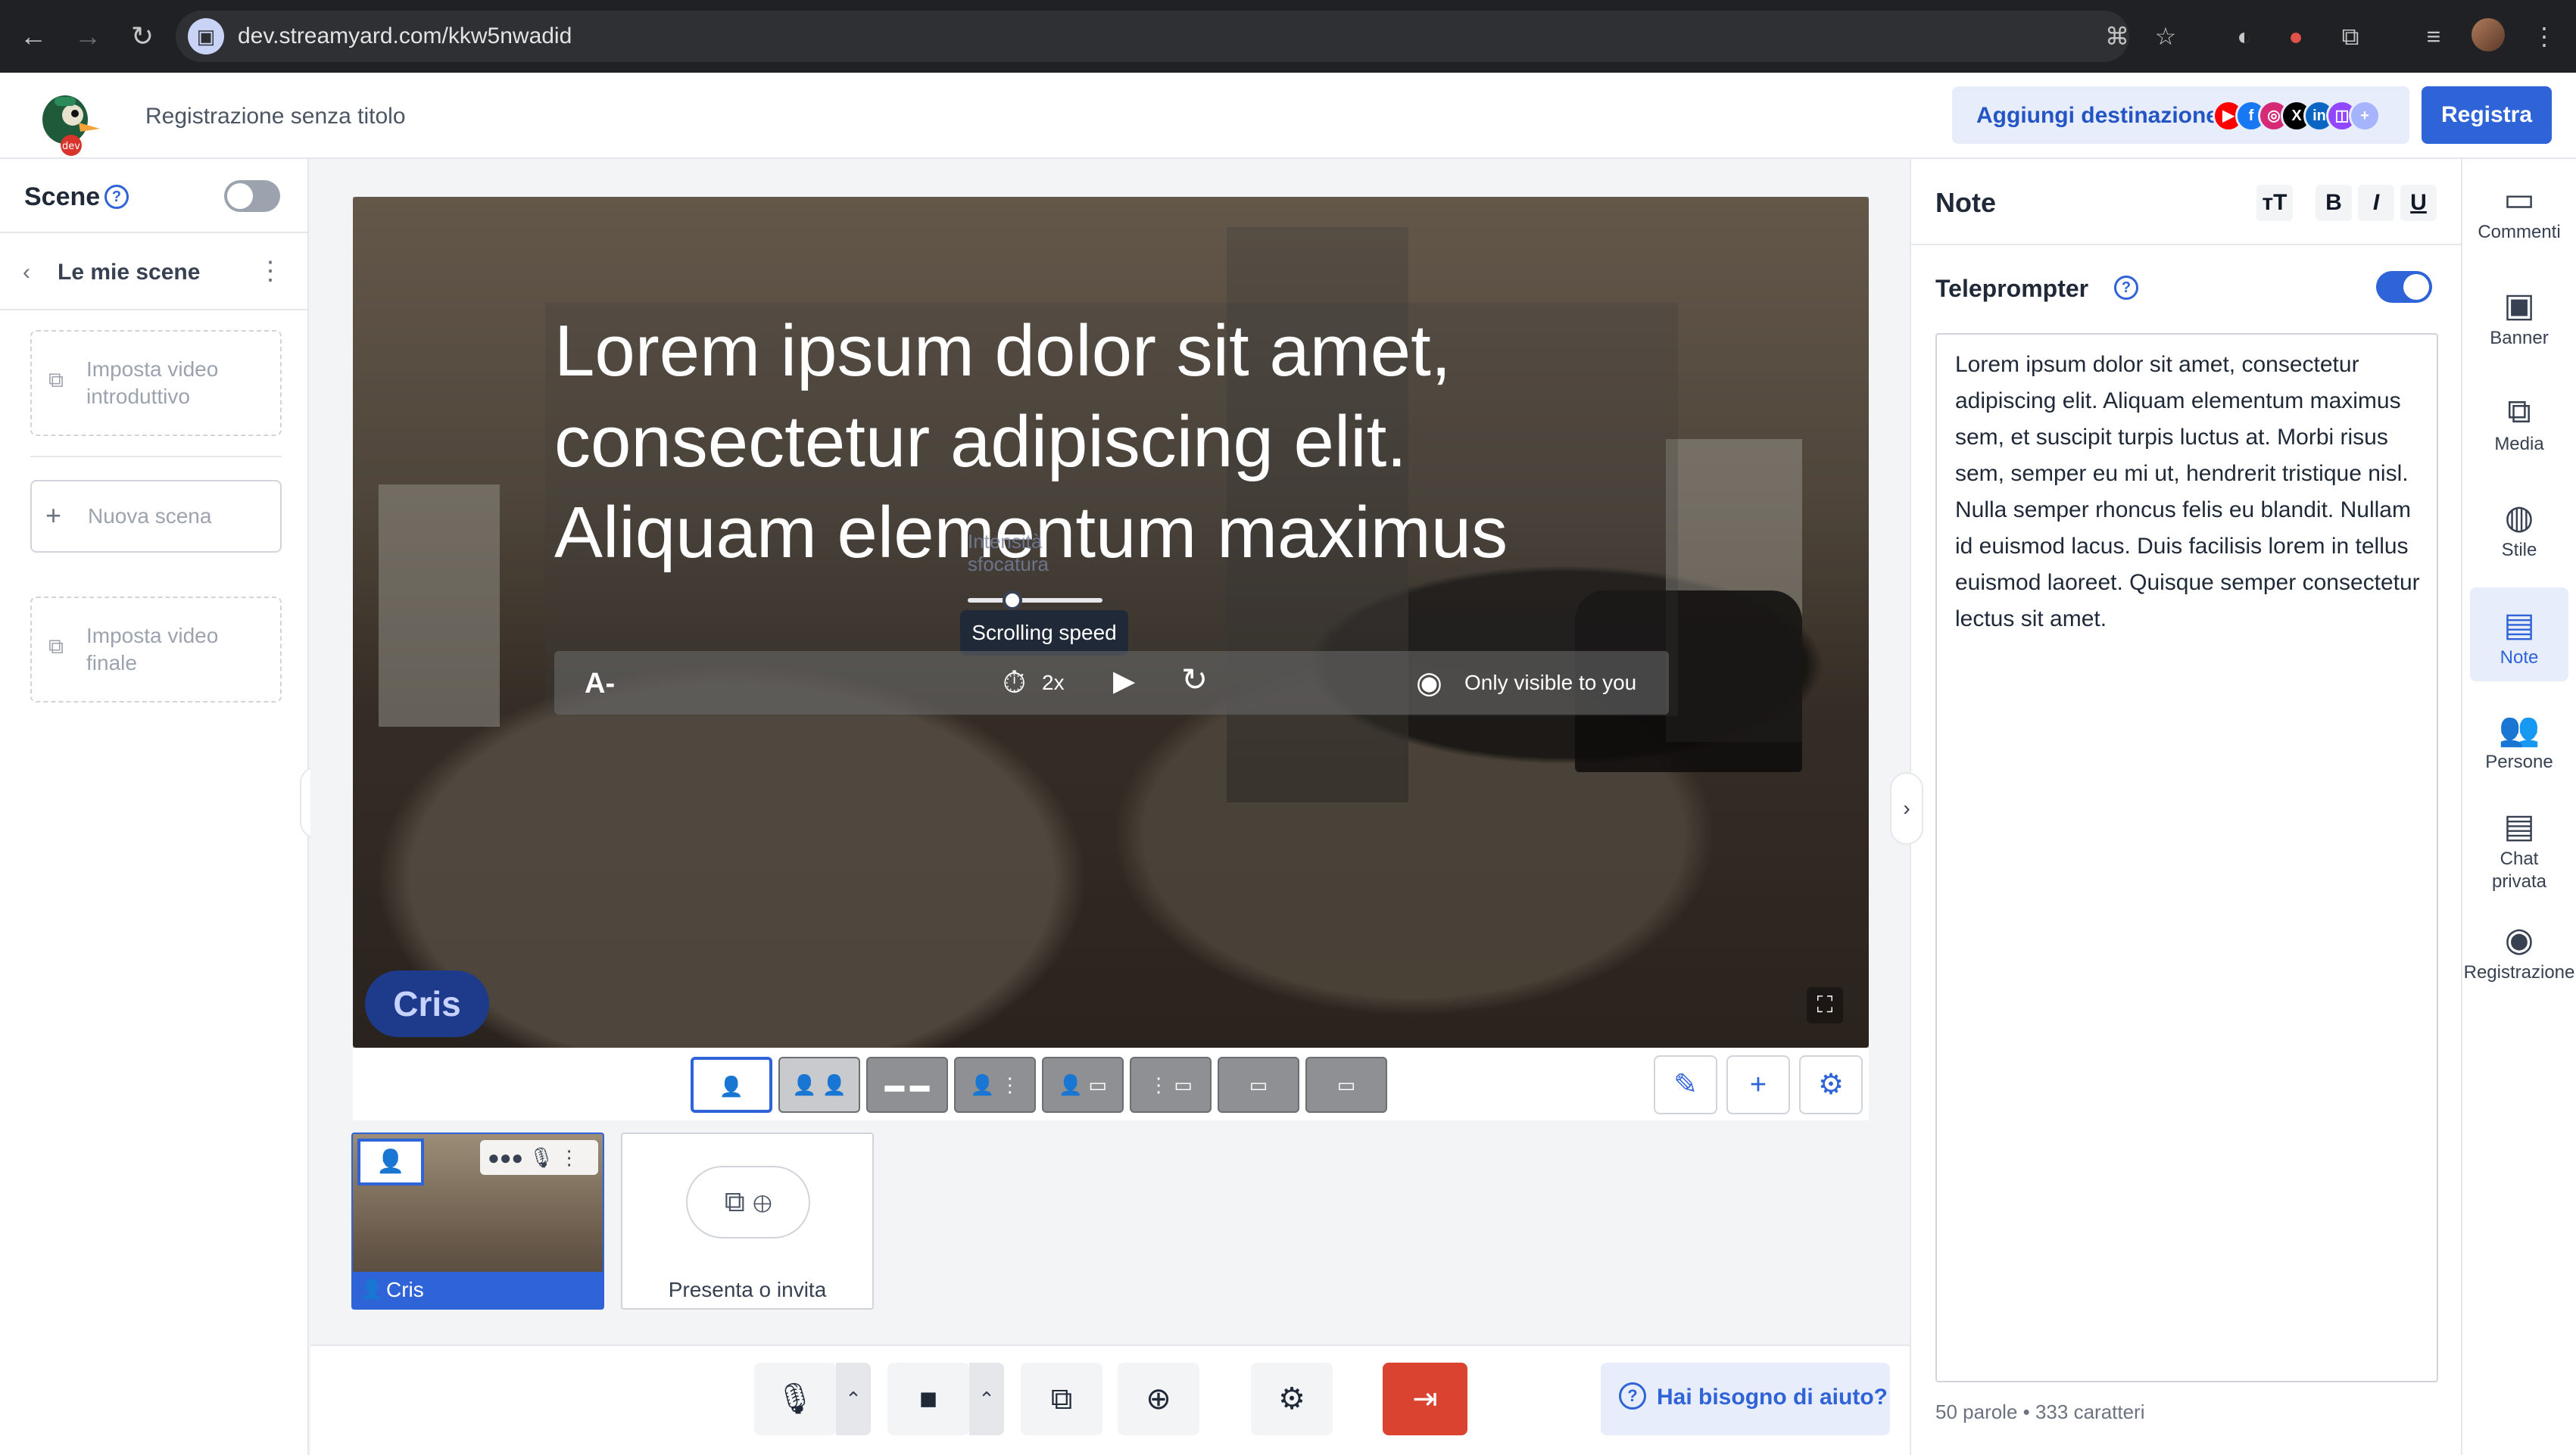 Image resolution: width=2576 pixels, height=1455 pixels. What do you see at coordinates (2433, 36) in the screenshot?
I see `media-control-icon: ≡` at bounding box center [2433, 36].